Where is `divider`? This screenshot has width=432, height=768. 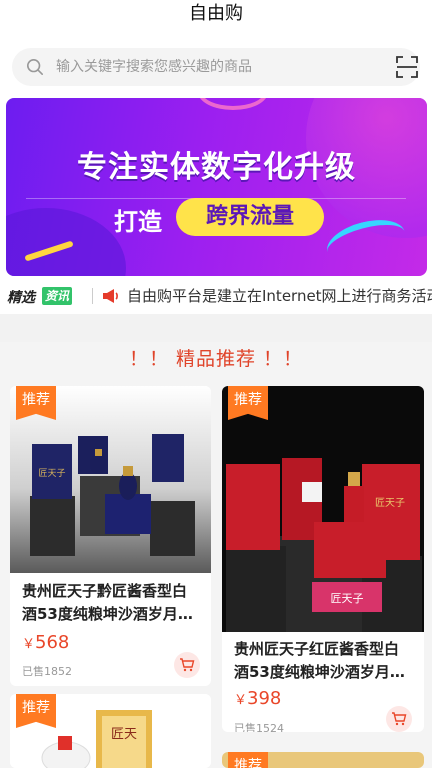 divider is located at coordinates (92, 296).